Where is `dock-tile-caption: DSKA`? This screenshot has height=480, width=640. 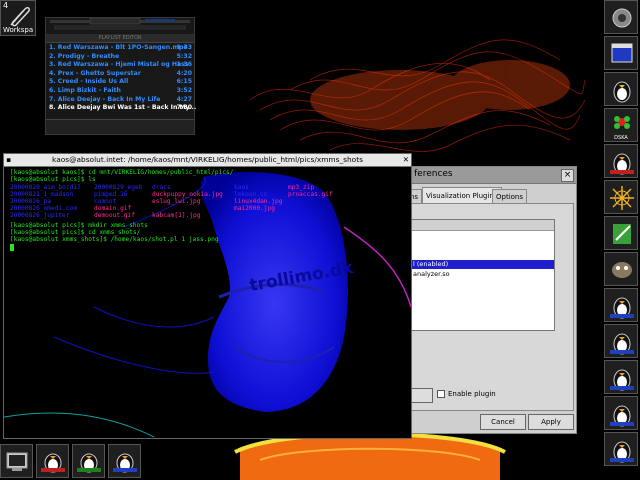
dock-tile-caption: DSKA is located at coordinates (621, 138).